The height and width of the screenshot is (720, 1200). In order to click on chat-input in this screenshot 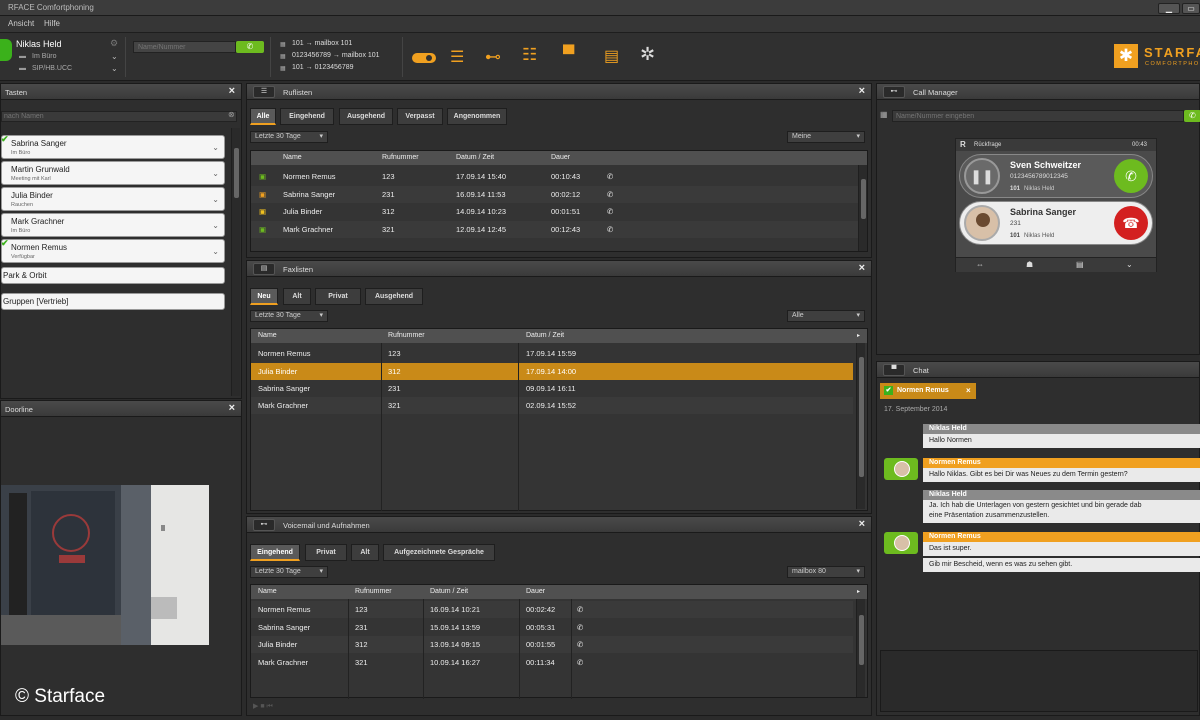, I will do `click(1039, 681)`.